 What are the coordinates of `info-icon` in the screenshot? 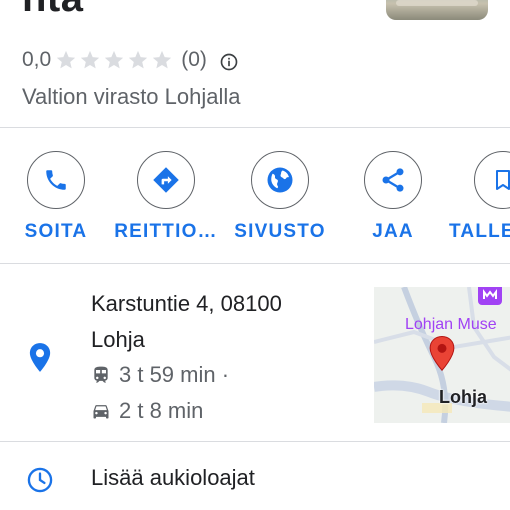 It's located at (229, 62).